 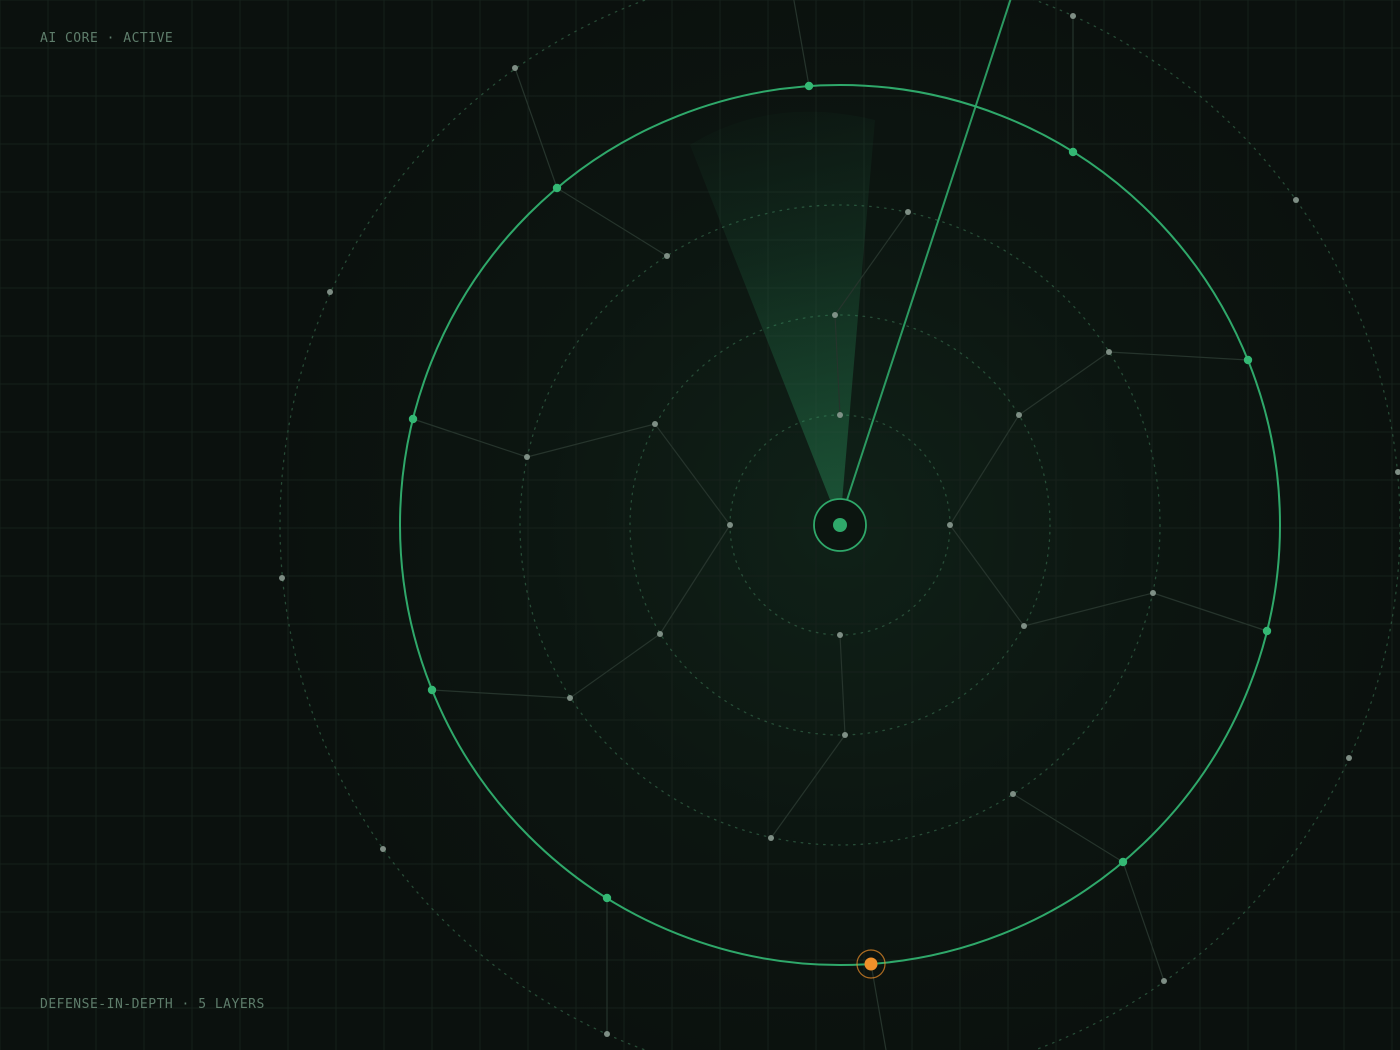 What do you see at coordinates (929, 250) in the screenshot?
I see `scan-line` at bounding box center [929, 250].